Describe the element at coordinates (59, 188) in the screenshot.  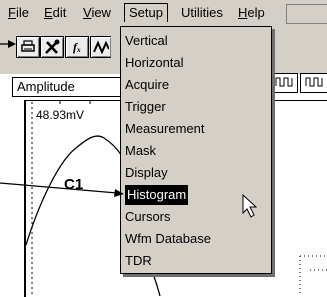
I see `callout-arrow-histogram` at that location.